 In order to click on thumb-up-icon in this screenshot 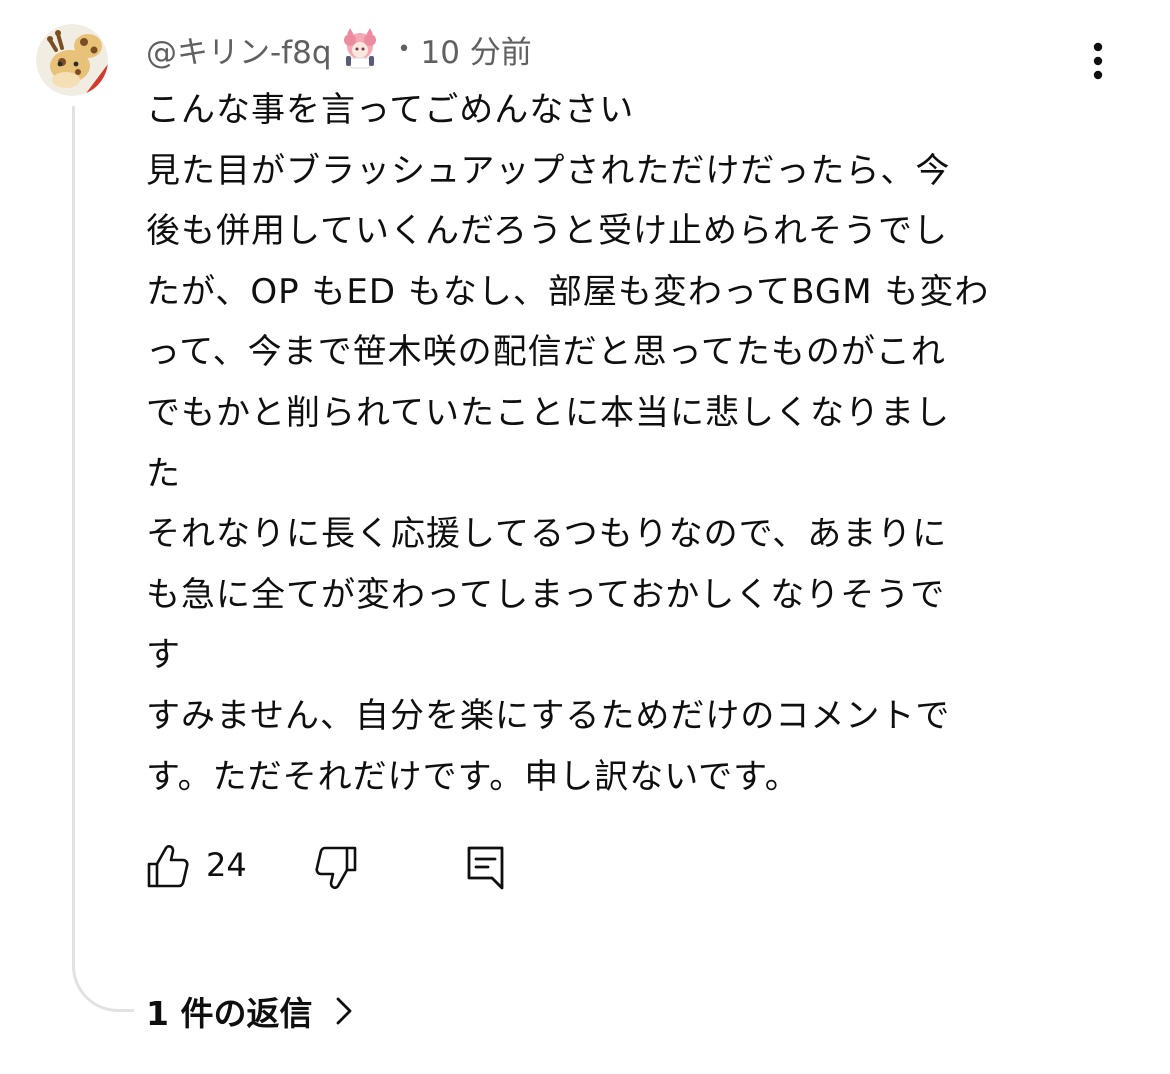, I will do `click(168, 866)`.